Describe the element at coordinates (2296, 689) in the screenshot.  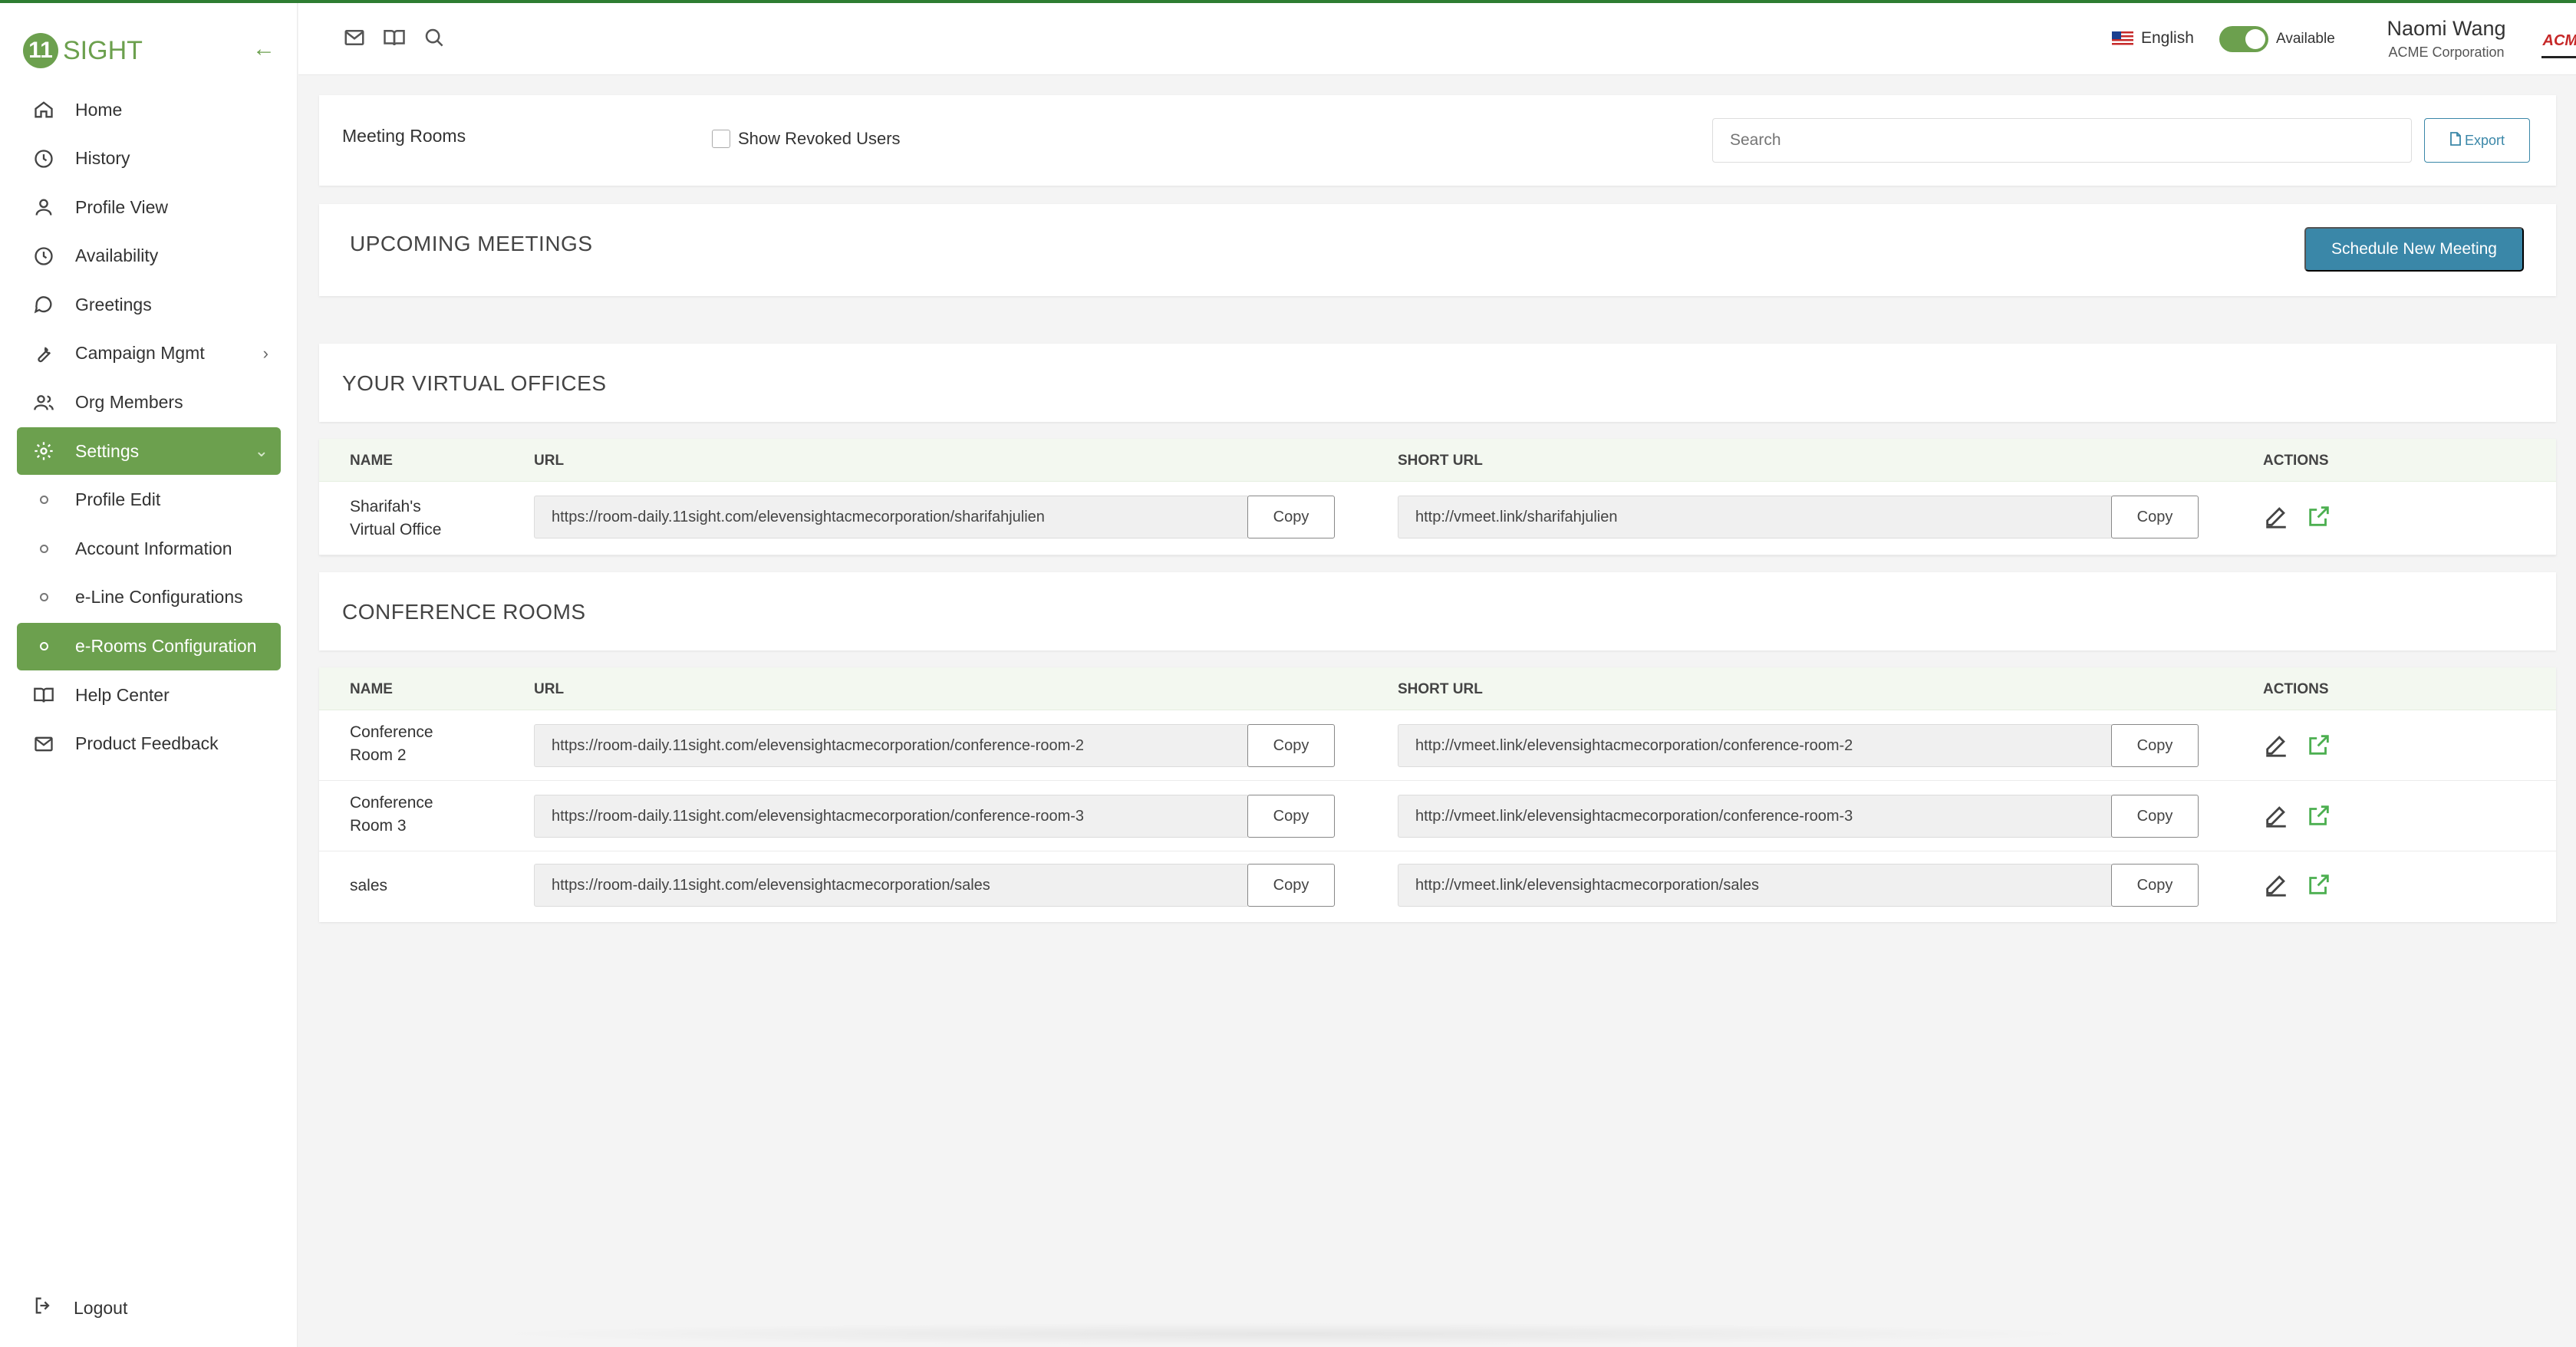
I see `column-header-actions: ACTIONS` at that location.